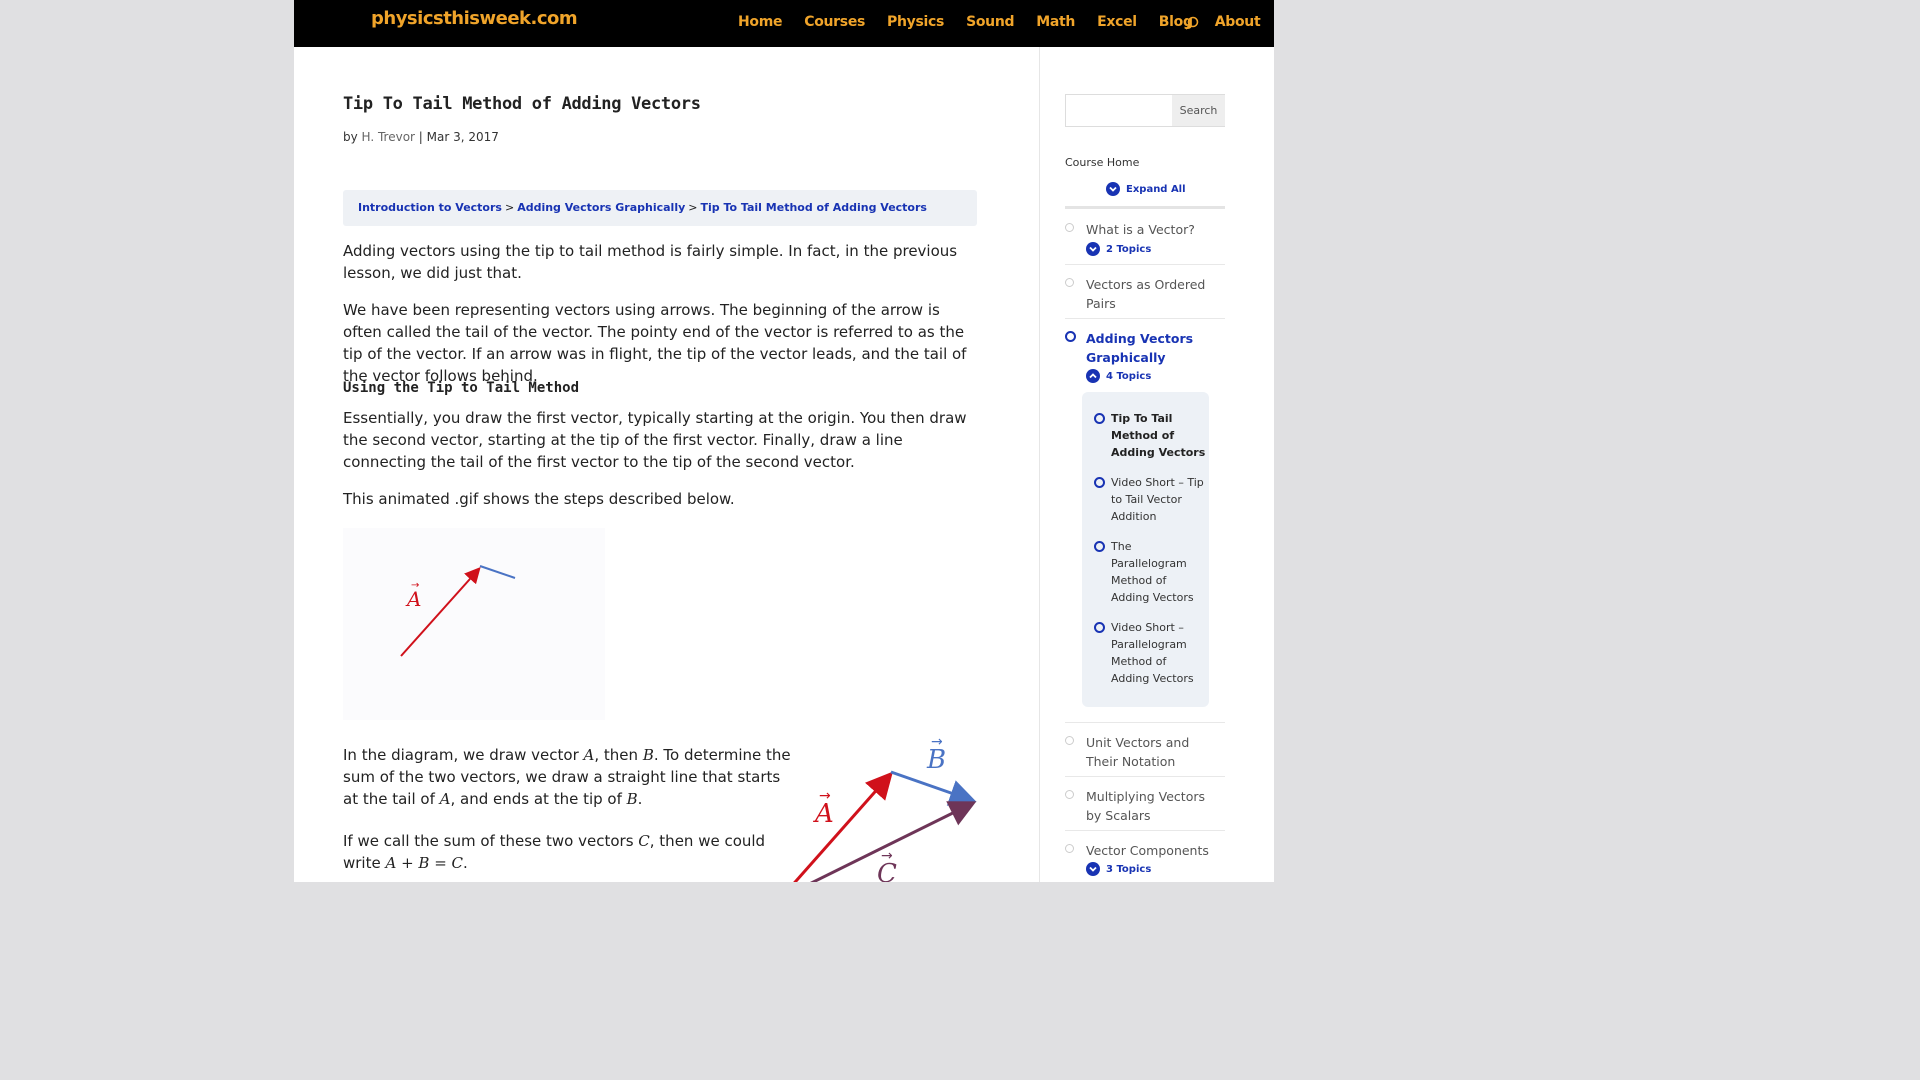 This screenshot has width=1920, height=1080. What do you see at coordinates (915, 22) in the screenshot?
I see `nav-physics: Physics` at bounding box center [915, 22].